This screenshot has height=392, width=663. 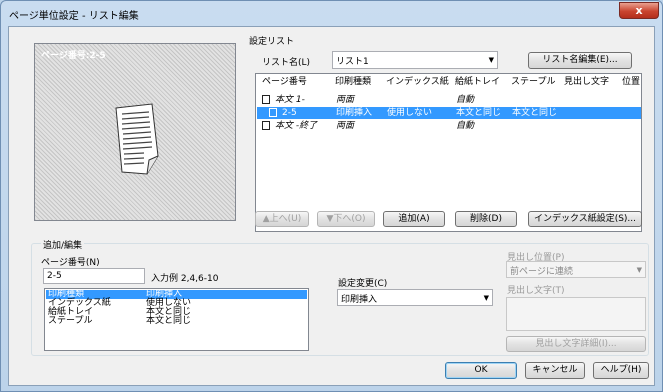 I want to click on window-title: ページ単位設定 - リスト編集, so click(x=74, y=16).